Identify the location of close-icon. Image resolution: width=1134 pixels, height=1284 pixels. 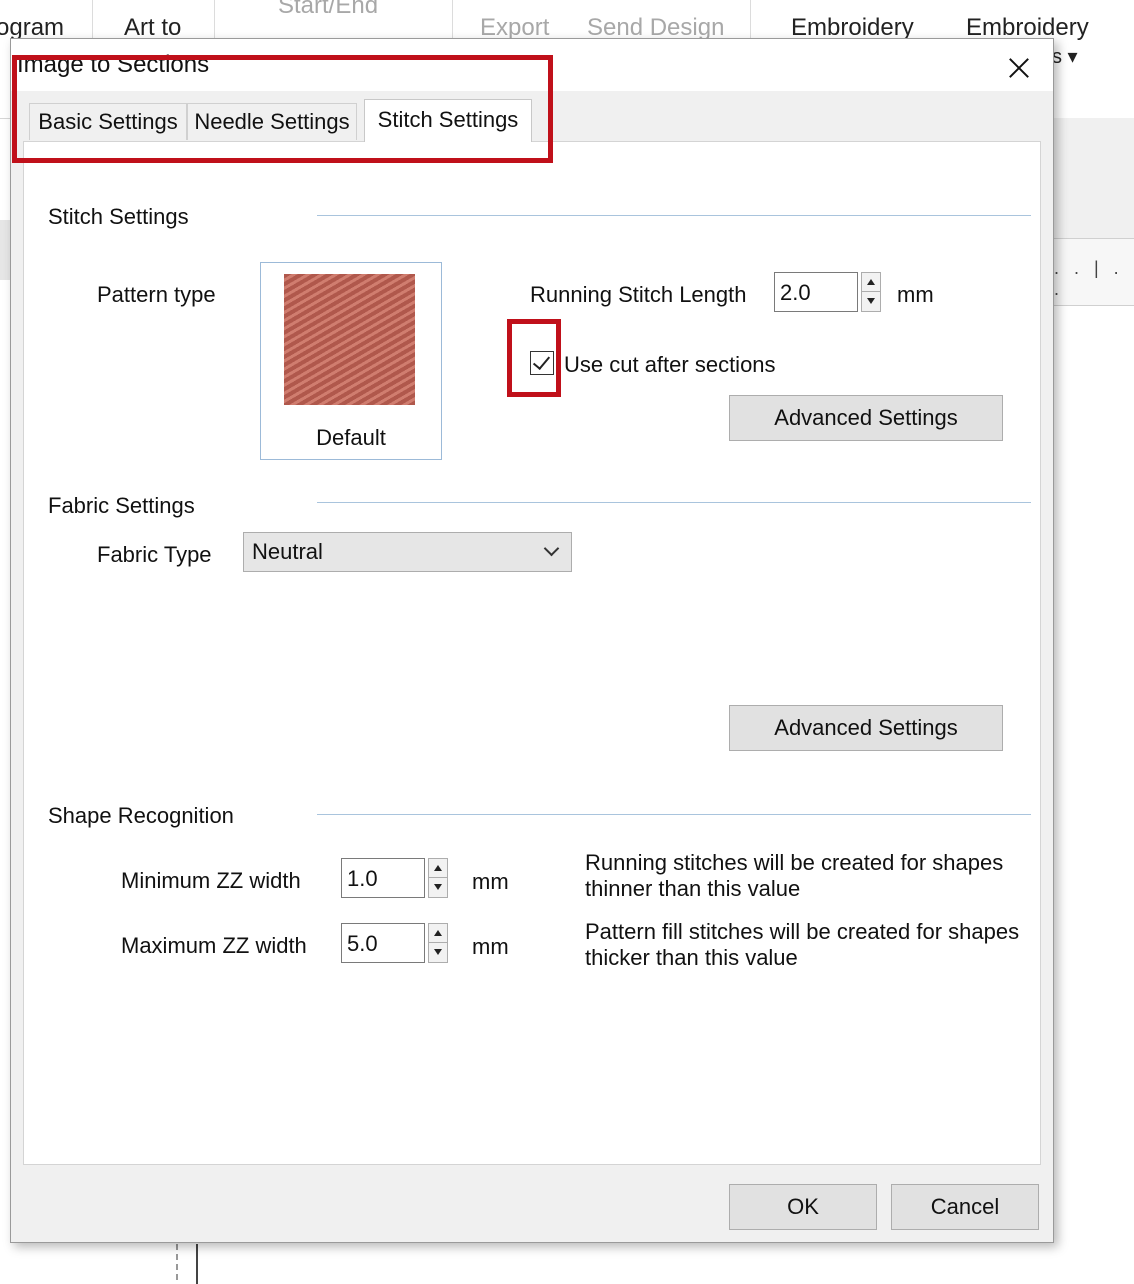
(1019, 67).